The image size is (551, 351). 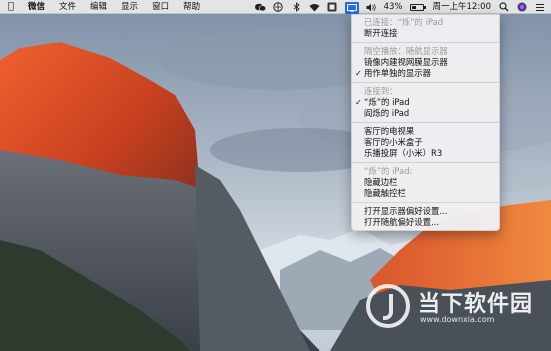 I want to click on watermark: 当下软件园 www.downxia.com, so click(x=456, y=309).